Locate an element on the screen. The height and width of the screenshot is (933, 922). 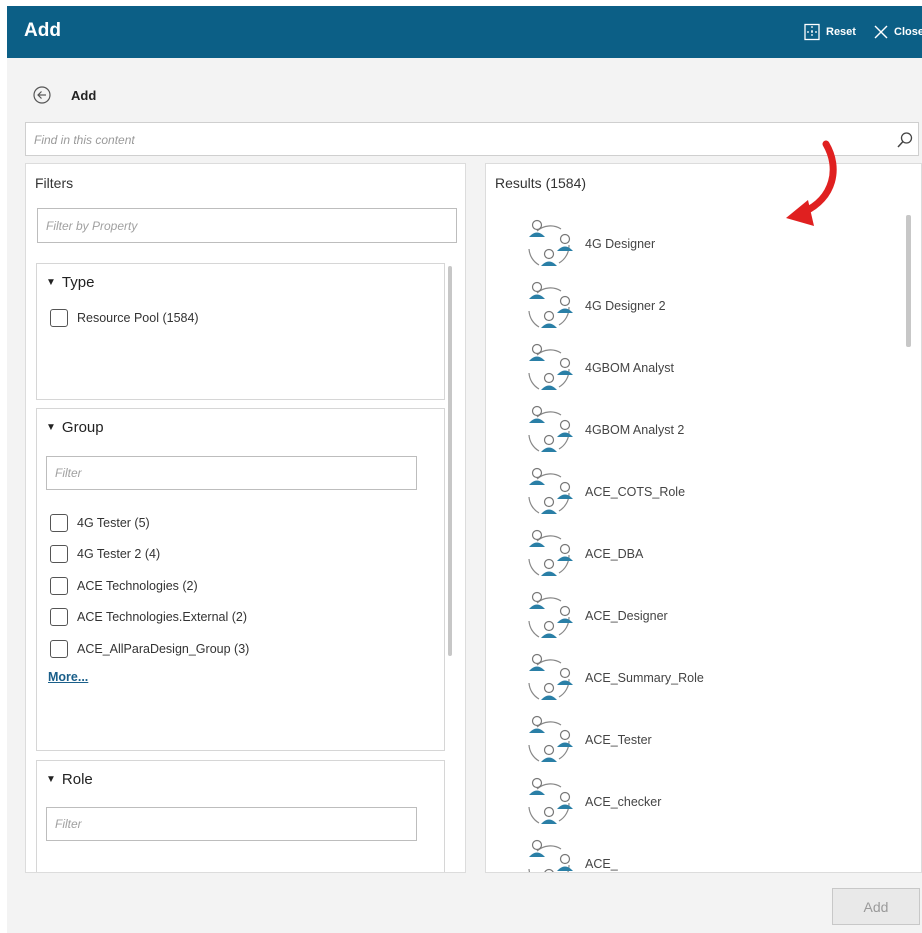
result-item: 4GBOM Analyst is located at coordinates (597, 368).